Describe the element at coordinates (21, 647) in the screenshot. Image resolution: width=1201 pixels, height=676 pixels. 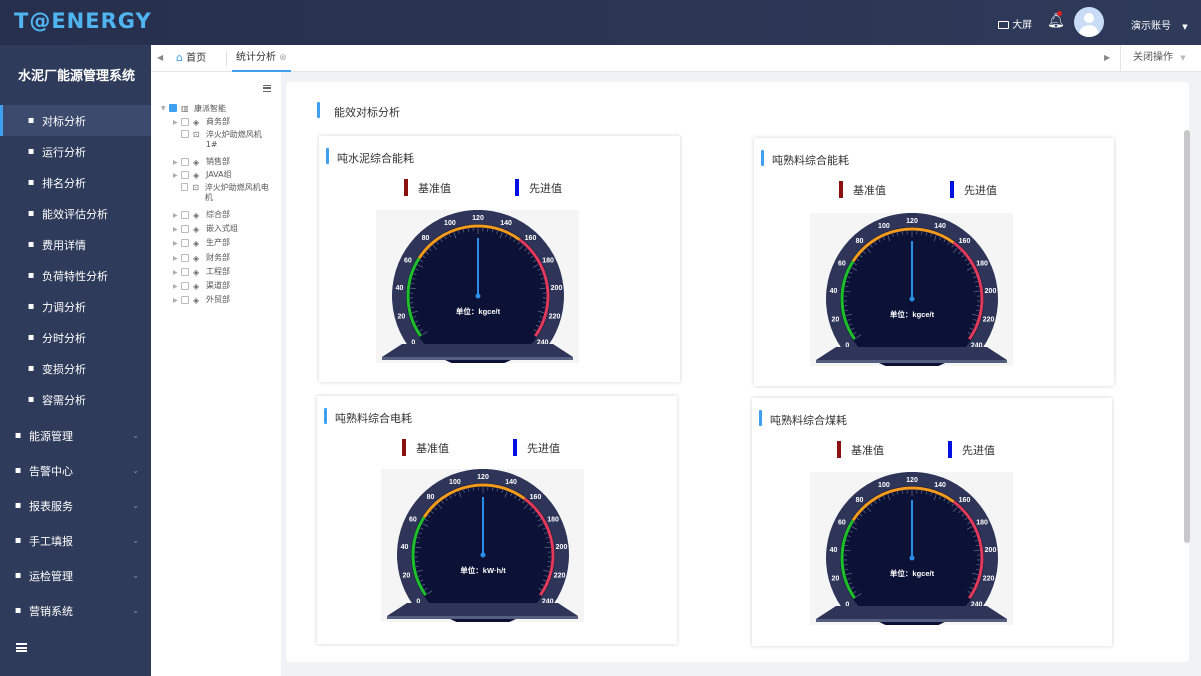
I see `collapse-menu-icon` at that location.